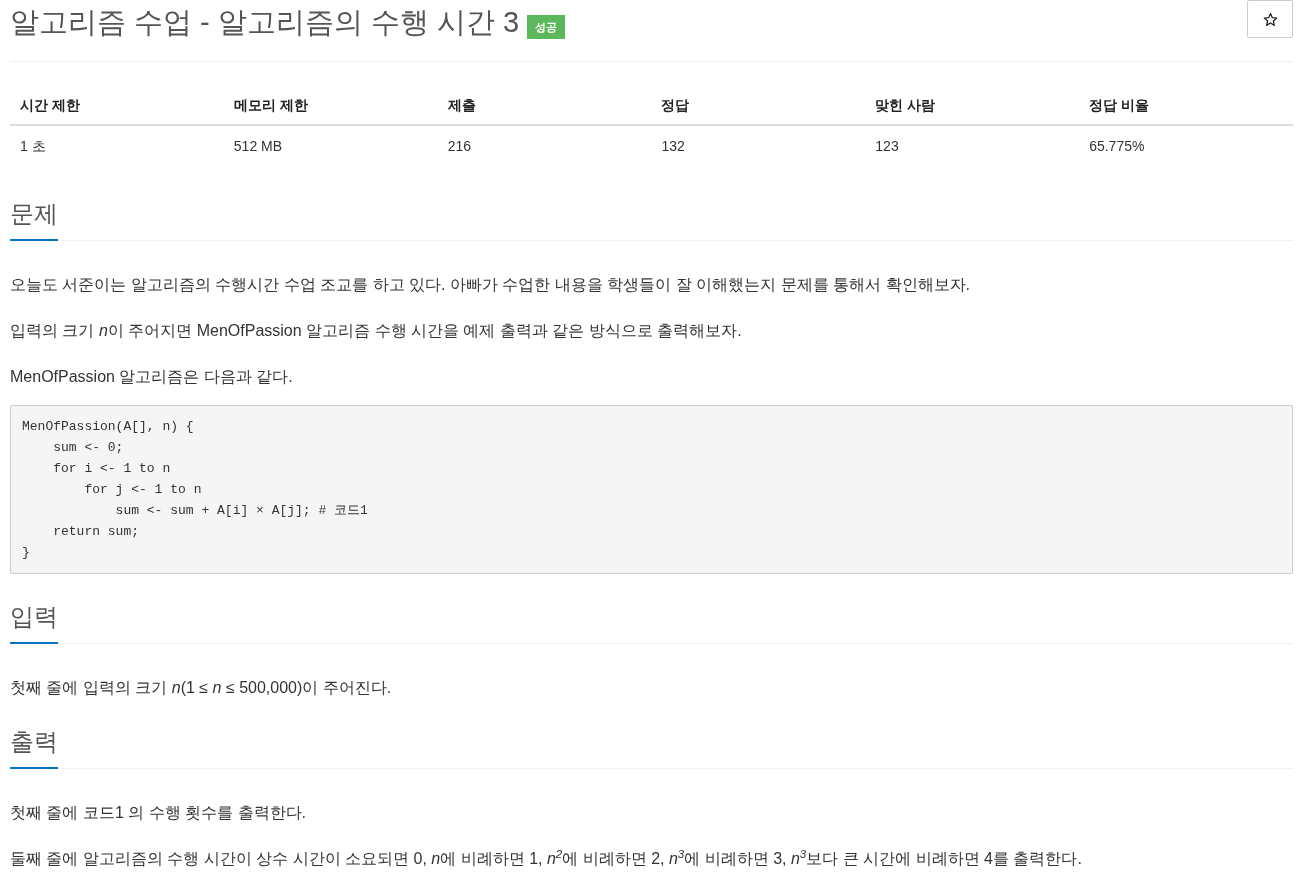  Describe the element at coordinates (201, 688) in the screenshot. I see `description-text: 첫째 줄에 입력의 크기 n(1 ≤ n ≤ 500,000)이 주어진다.` at that location.